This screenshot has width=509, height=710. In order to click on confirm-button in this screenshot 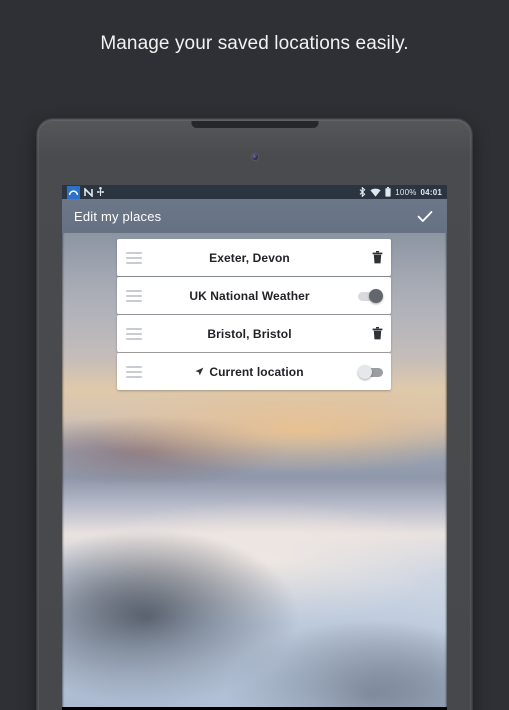, I will do `click(425, 216)`.